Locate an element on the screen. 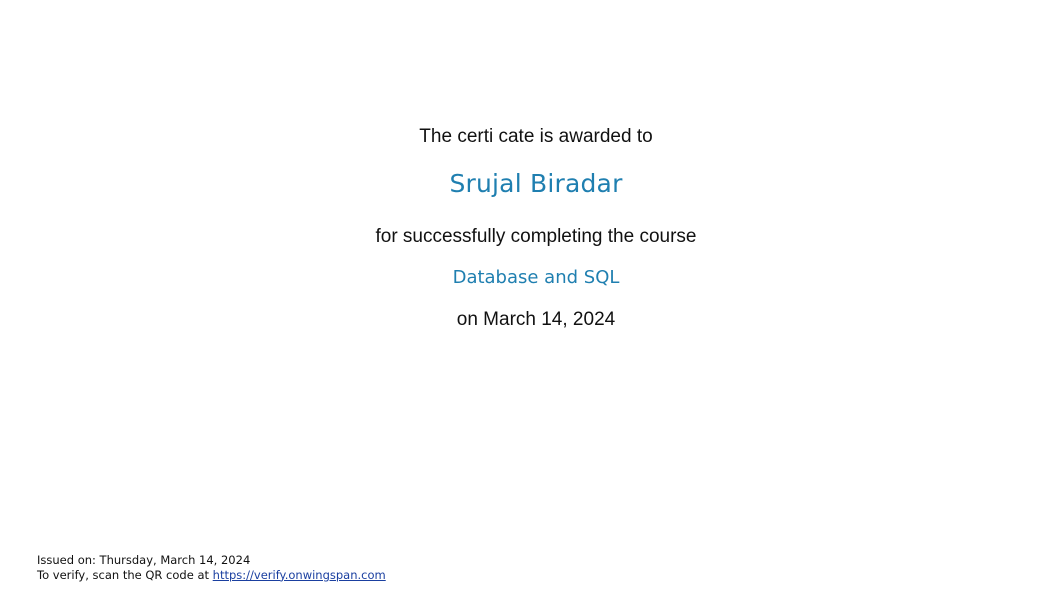 The image size is (1048, 609). verify-link: https://verify.onwingspan.com is located at coordinates (299, 575).